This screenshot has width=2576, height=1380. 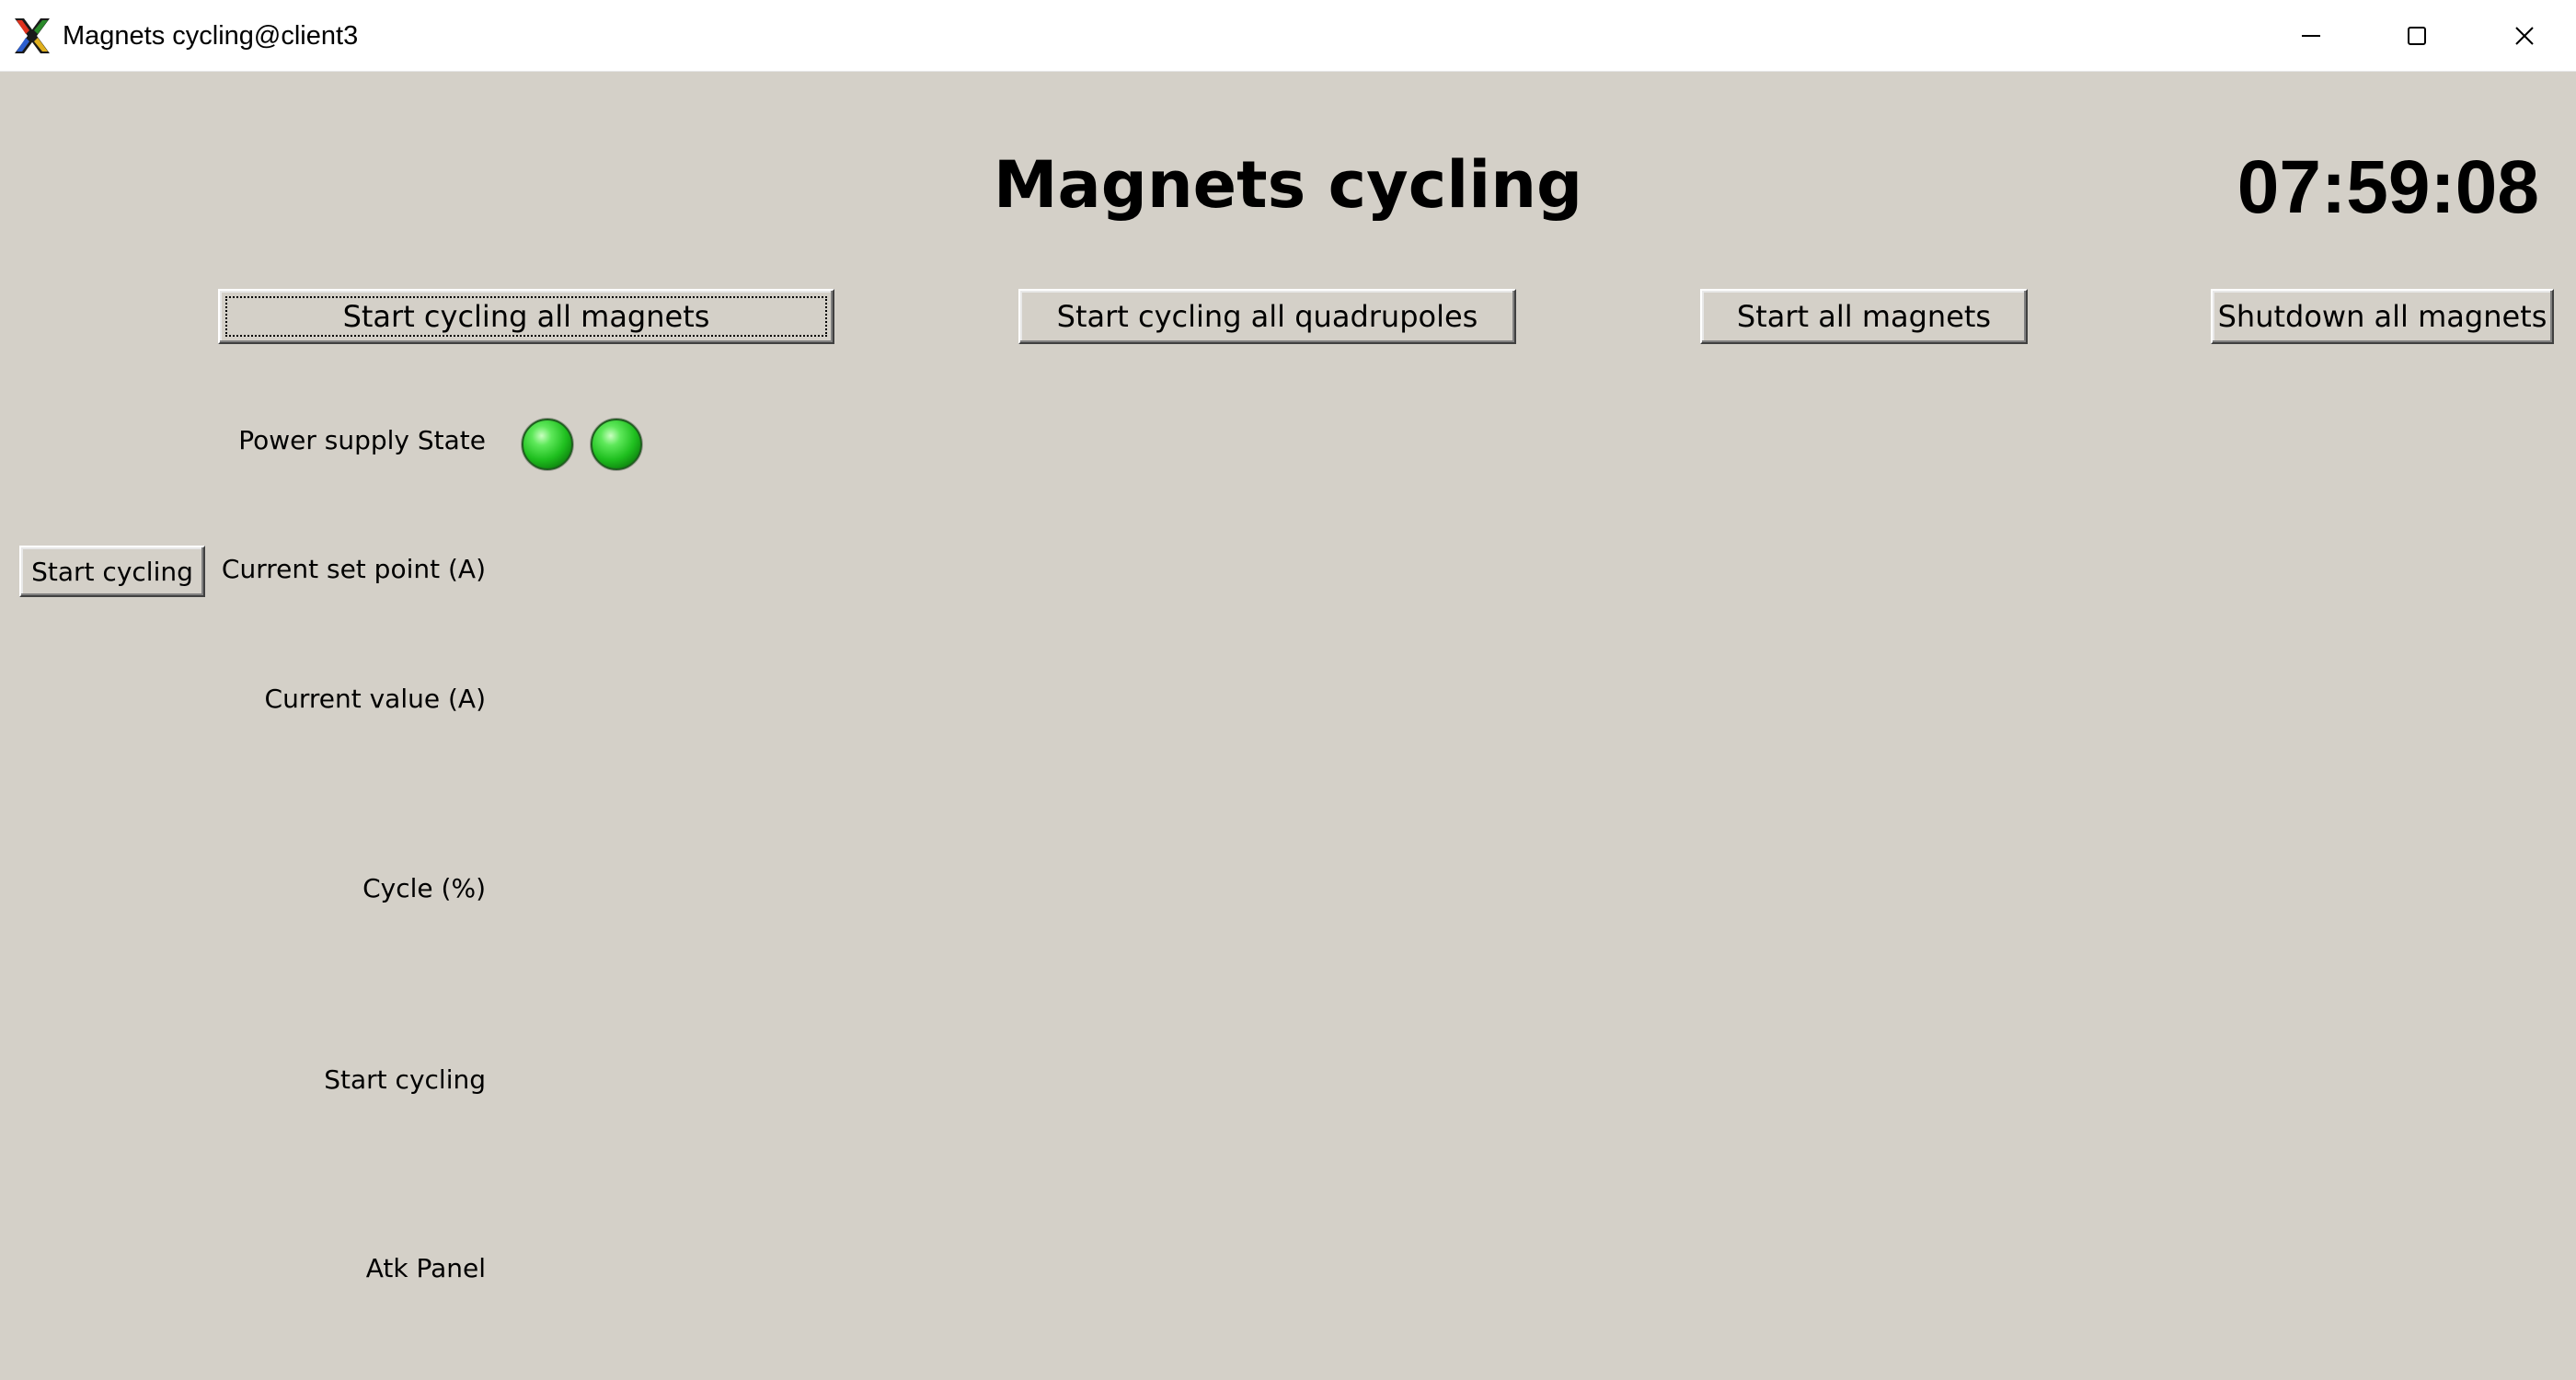 I want to click on atk-panel-label: Atk Panel, so click(x=425, y=1268).